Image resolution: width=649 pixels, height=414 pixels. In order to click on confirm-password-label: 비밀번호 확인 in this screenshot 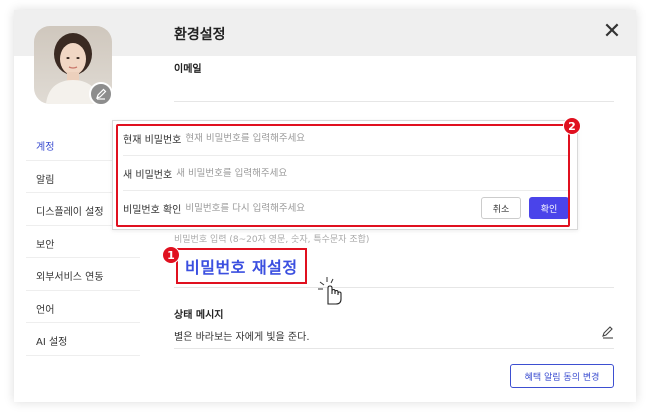, I will do `click(152, 210)`.